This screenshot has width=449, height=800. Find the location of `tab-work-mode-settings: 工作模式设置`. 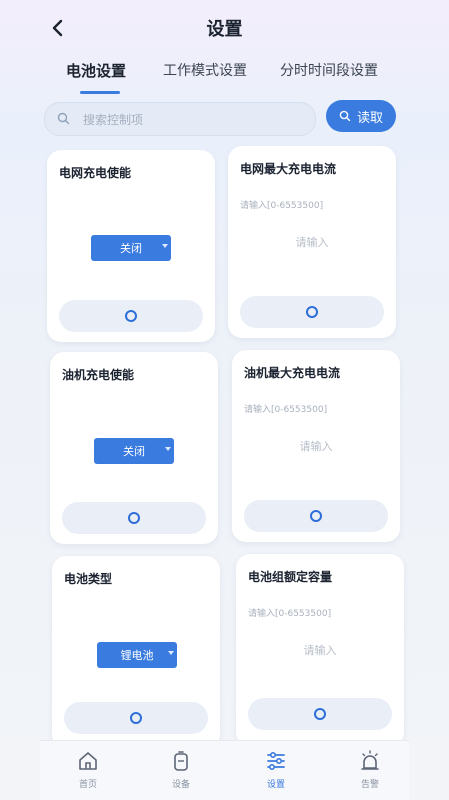

tab-work-mode-settings: 工作模式设置 is located at coordinates (205, 70).